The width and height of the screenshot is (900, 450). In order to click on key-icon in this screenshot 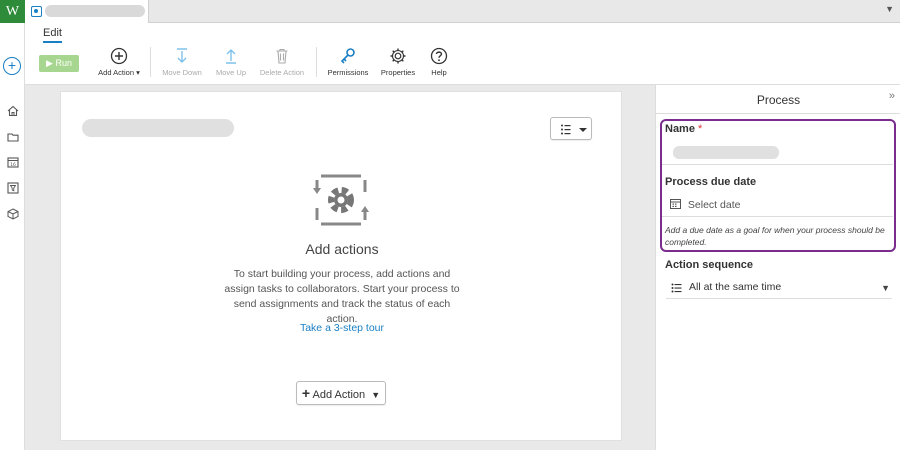, I will do `click(347, 56)`.